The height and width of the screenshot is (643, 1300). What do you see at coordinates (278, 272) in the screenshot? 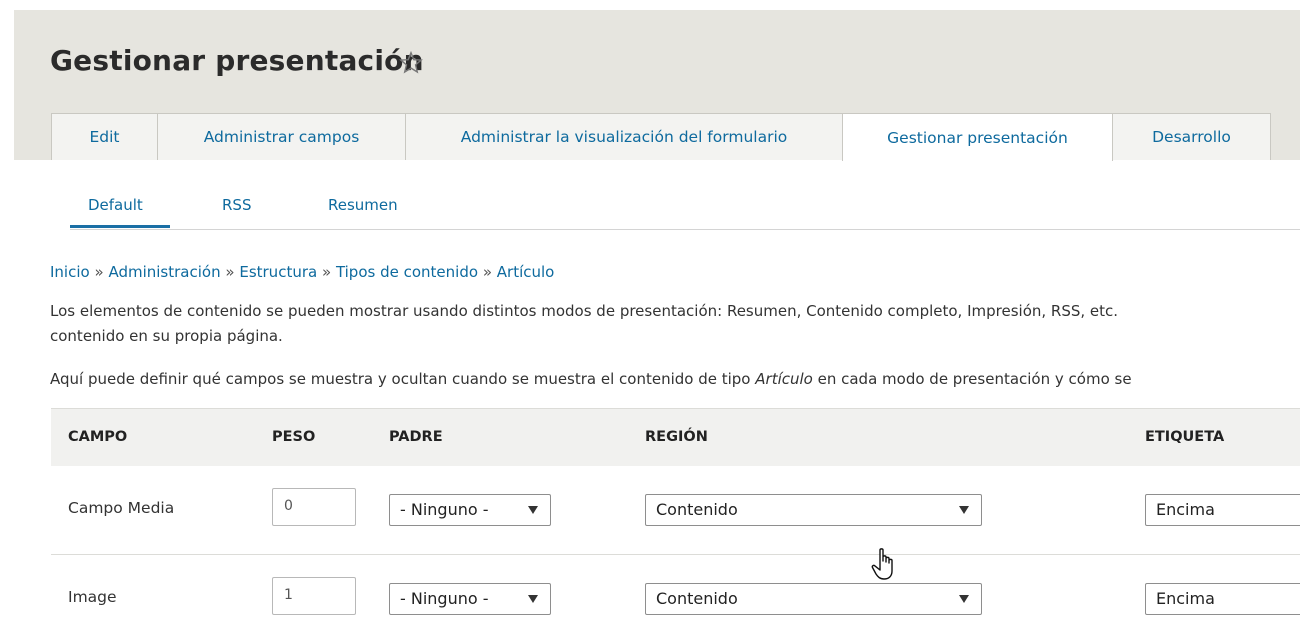
I see `breadcrumb-link: Estructura` at bounding box center [278, 272].